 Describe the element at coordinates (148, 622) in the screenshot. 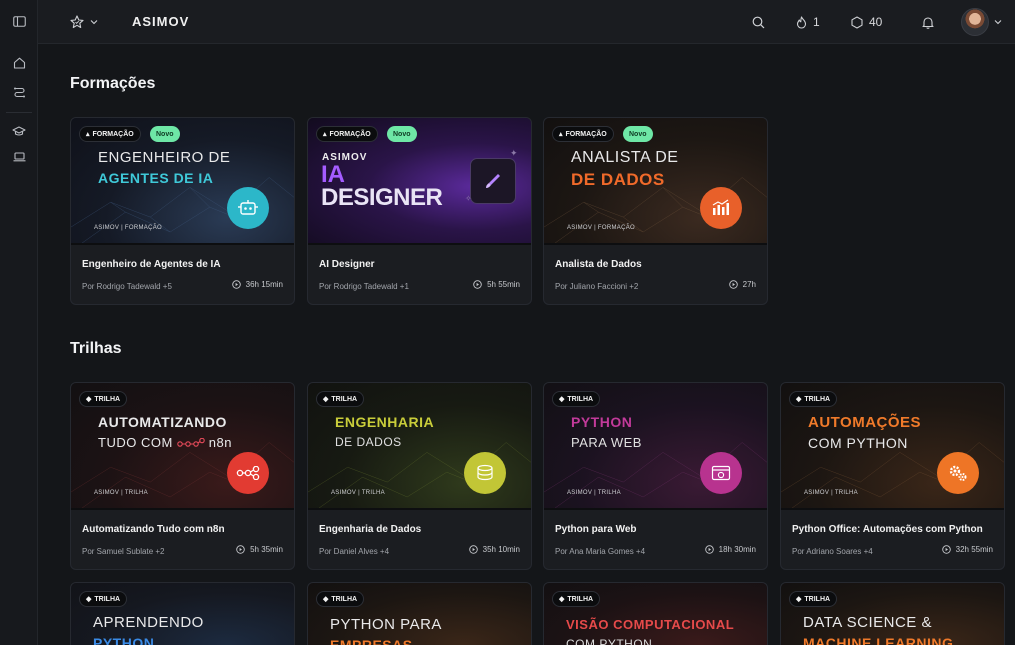

I see `thumb-title-line1: APRENDENDO` at that location.